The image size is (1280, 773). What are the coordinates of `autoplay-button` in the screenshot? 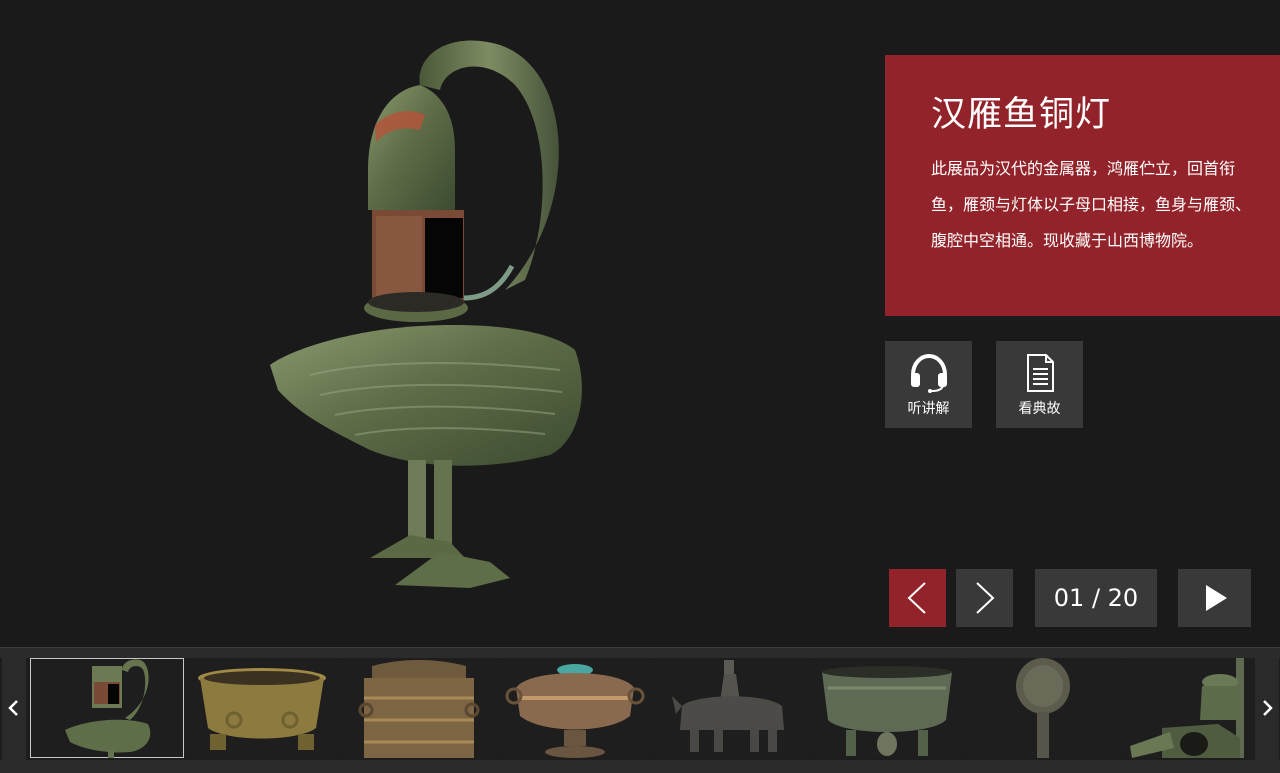 It's located at (1214, 598).